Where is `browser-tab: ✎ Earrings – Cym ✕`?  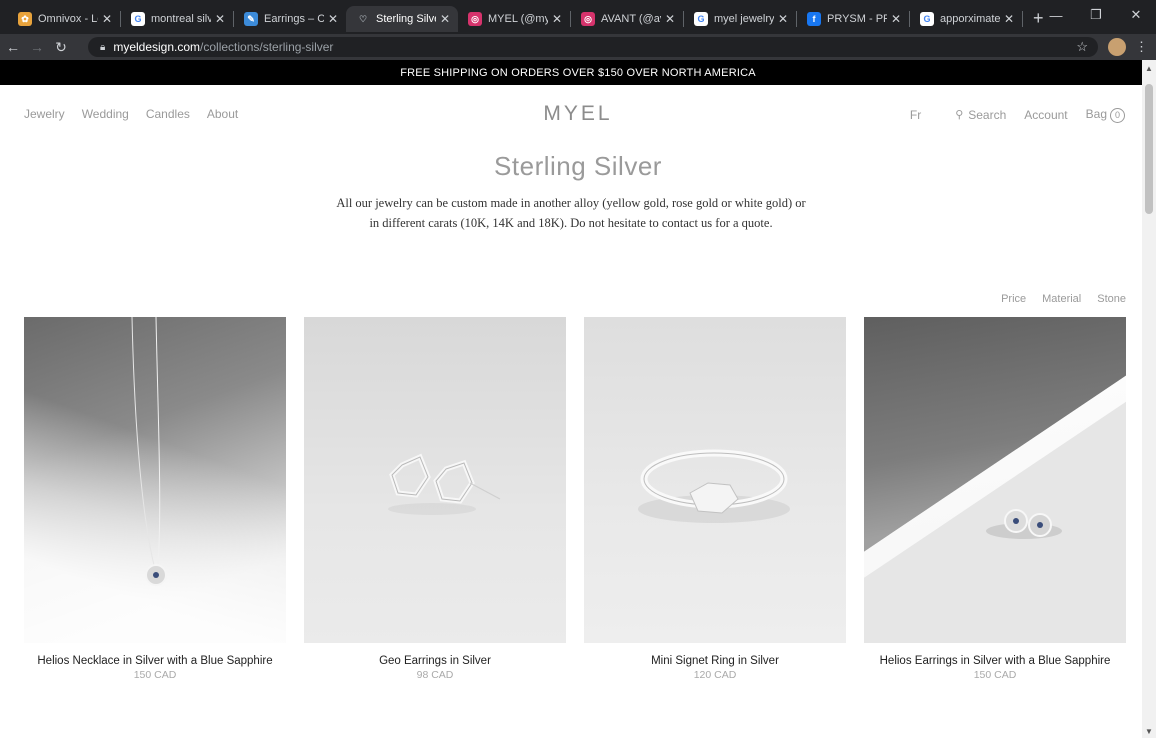 browser-tab: ✎ Earrings – Cym ✕ is located at coordinates (290, 19).